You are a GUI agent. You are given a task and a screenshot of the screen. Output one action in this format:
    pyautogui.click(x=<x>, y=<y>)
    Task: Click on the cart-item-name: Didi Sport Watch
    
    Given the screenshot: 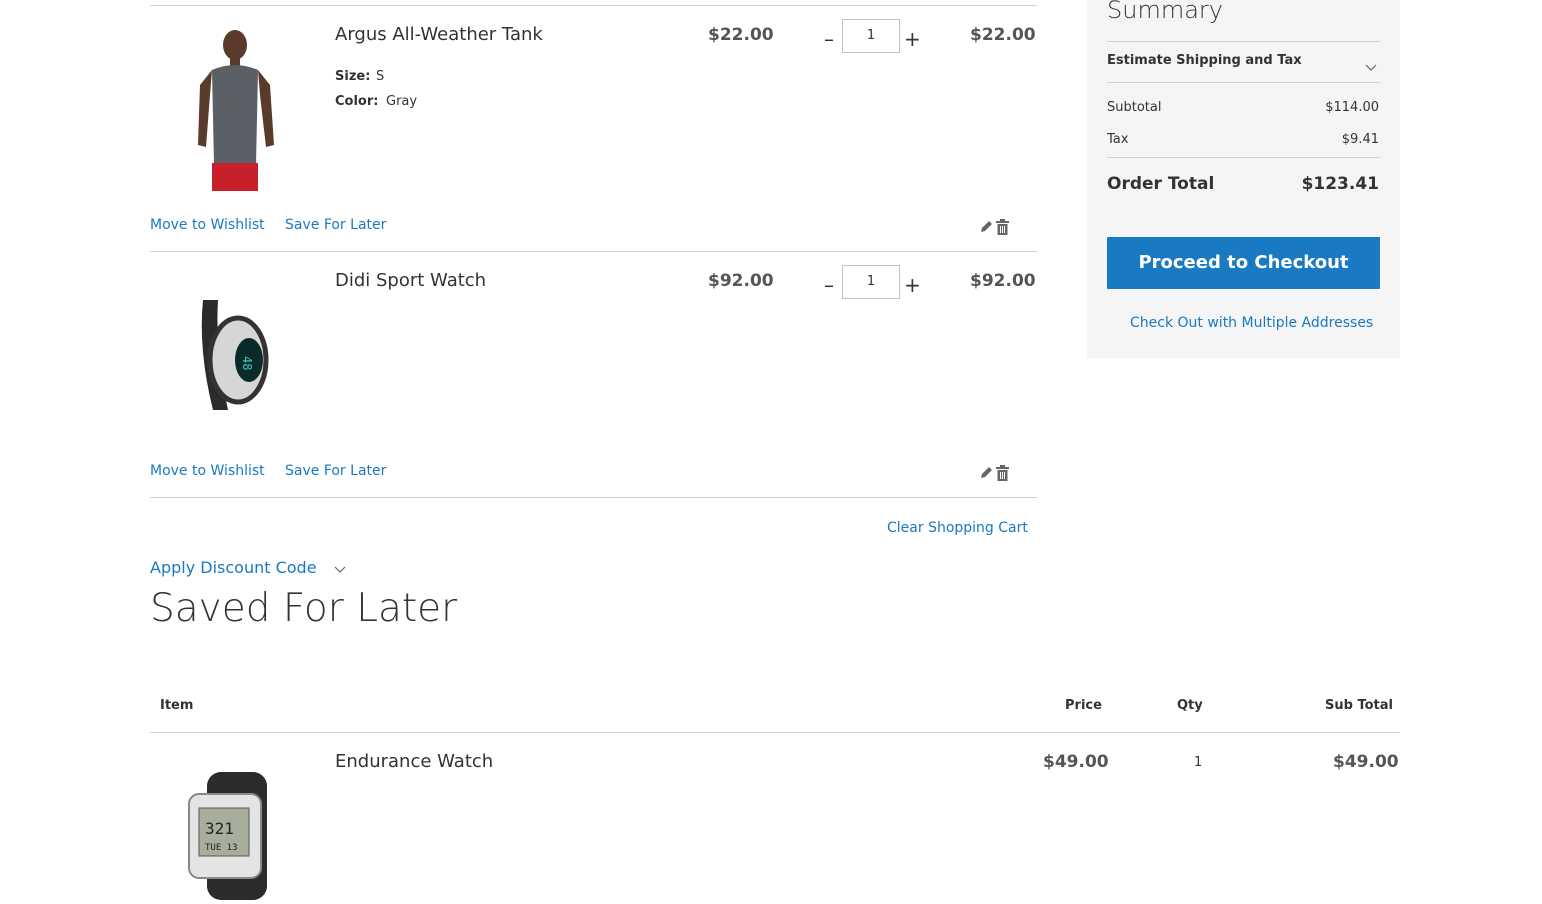 What is the action you would take?
    pyautogui.click(x=410, y=280)
    